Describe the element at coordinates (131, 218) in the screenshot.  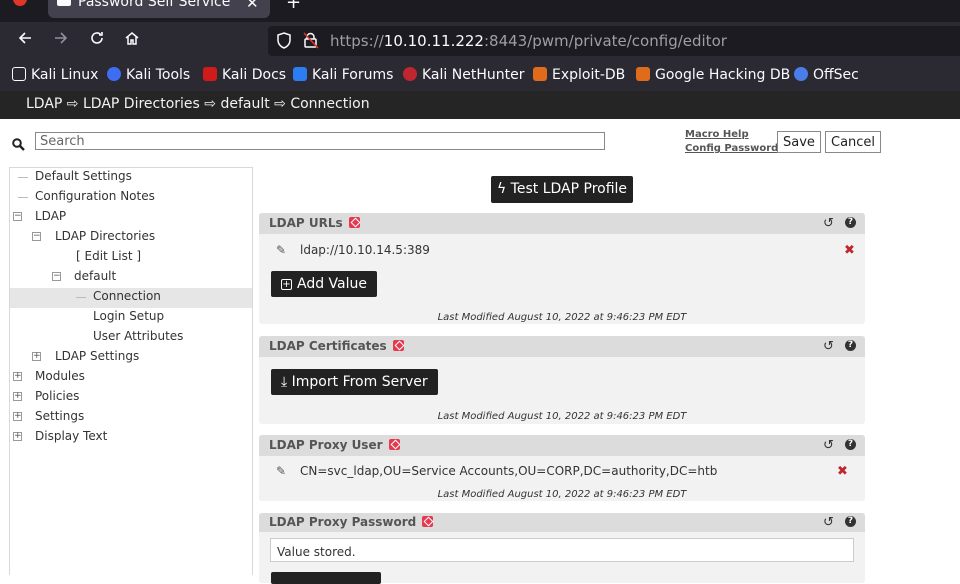
I see `tree-item-ldap: − LDAP` at that location.